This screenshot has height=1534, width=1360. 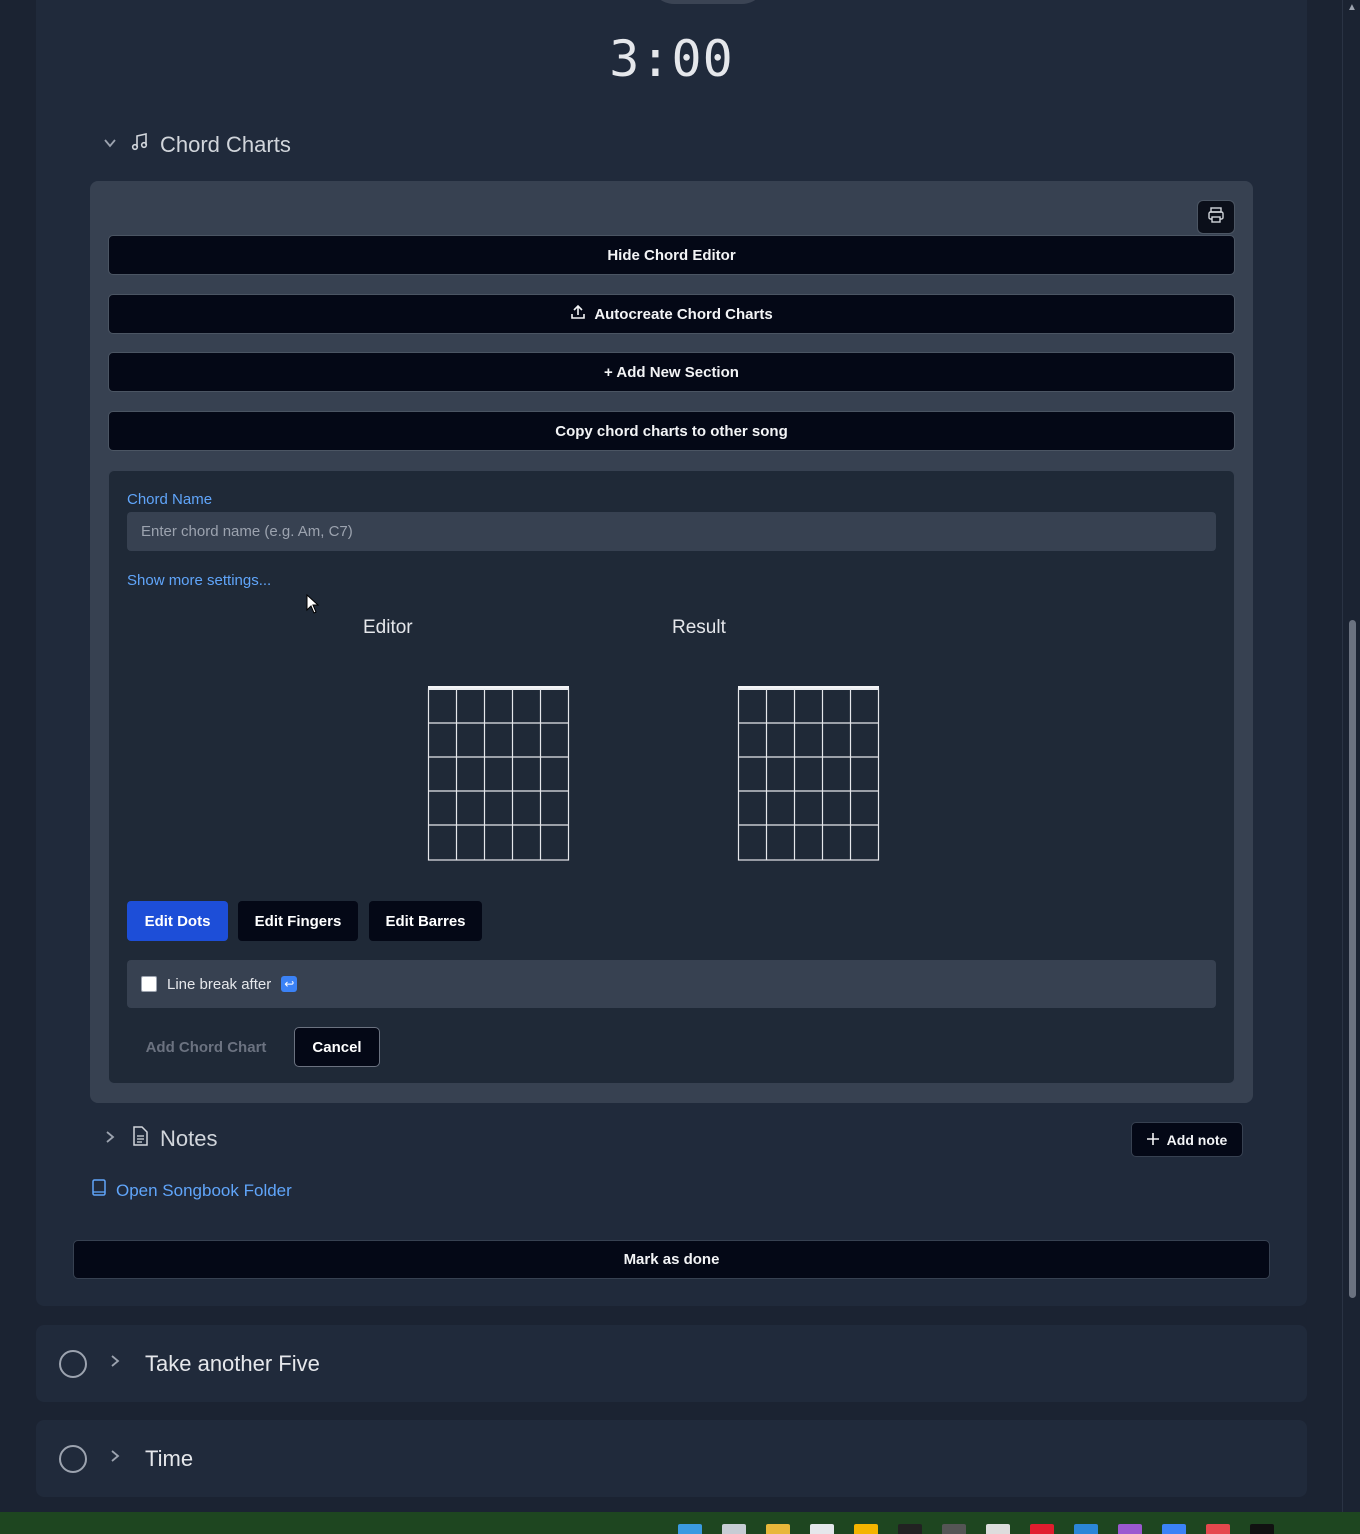 I want to click on chevron-down-icon, so click(x=110, y=145).